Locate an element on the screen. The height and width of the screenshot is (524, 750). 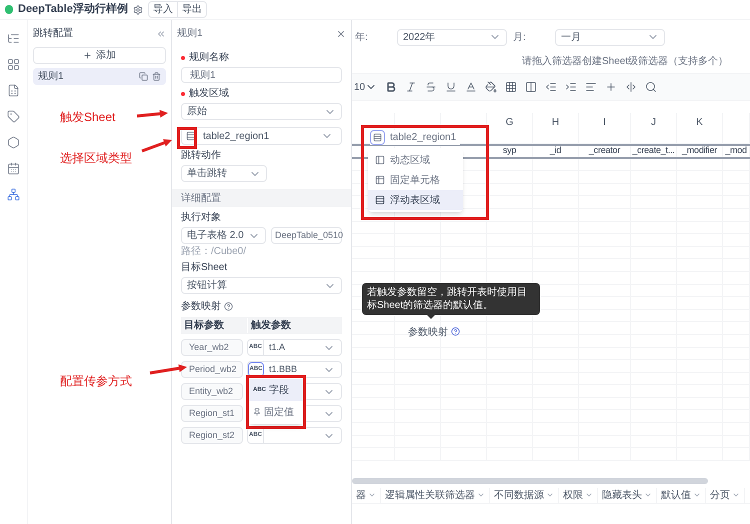
settings-icon is located at coordinates (137, 9).